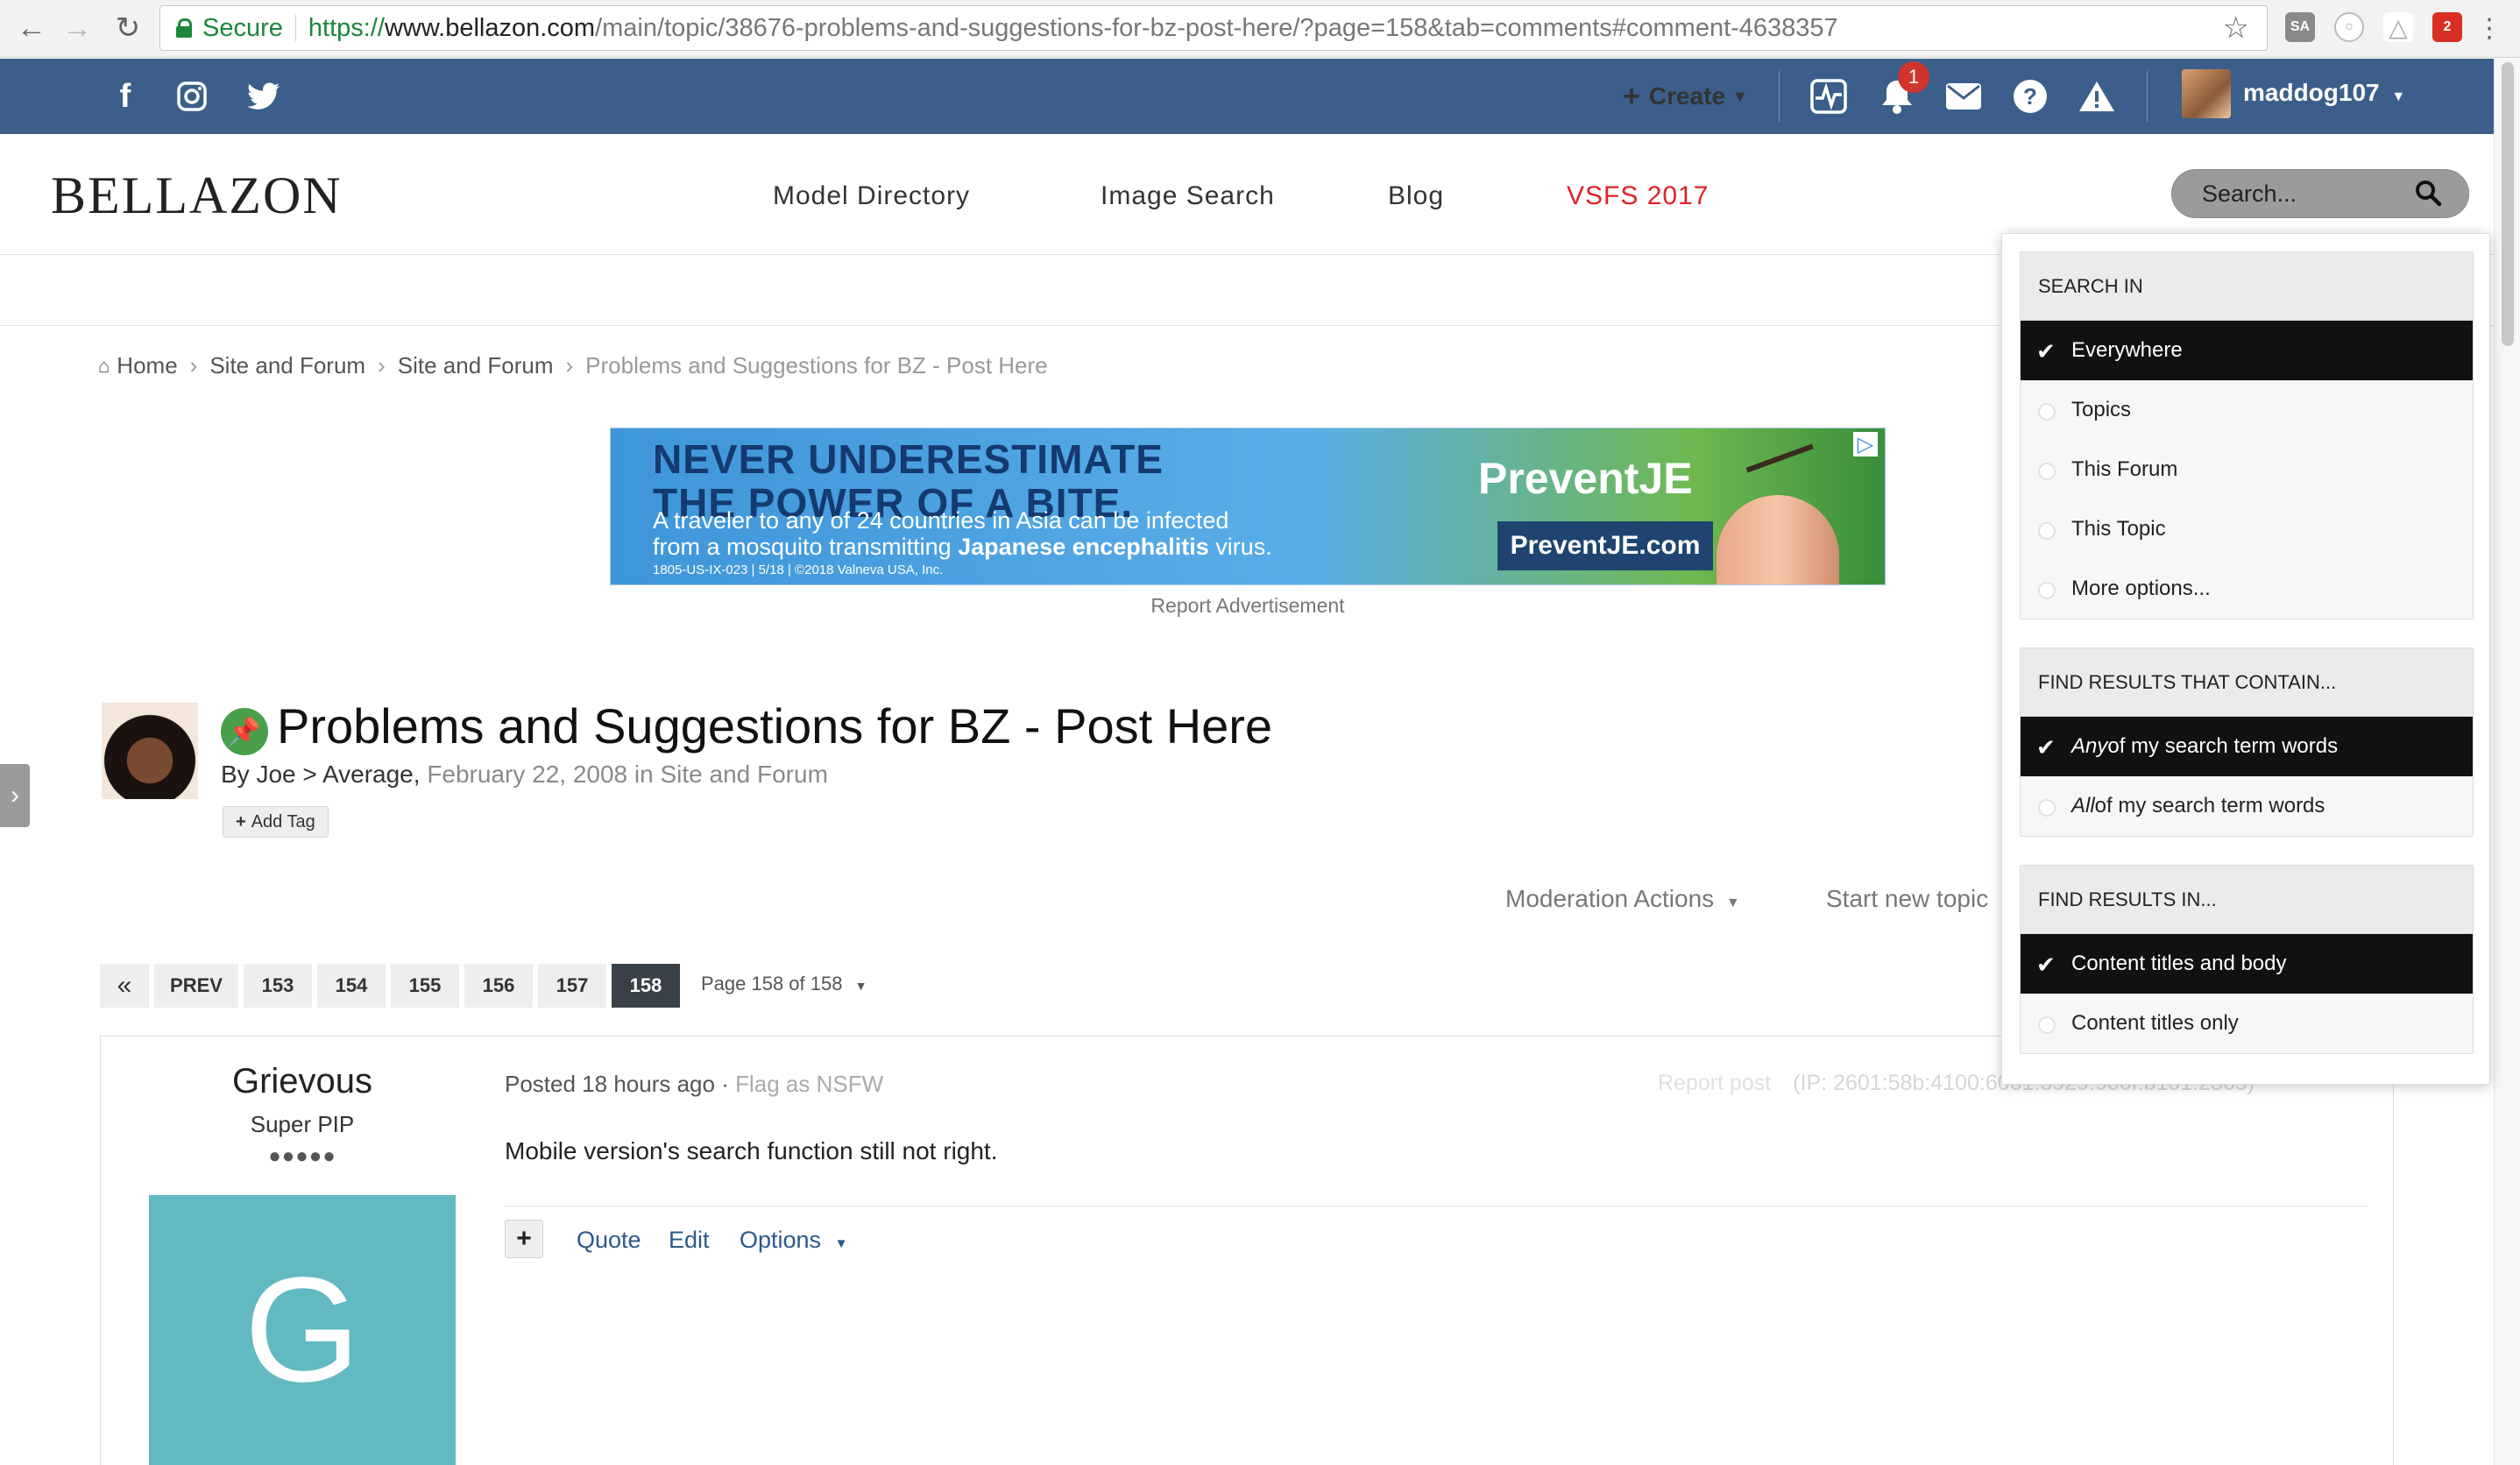 Image resolution: width=2520 pixels, height=1465 pixels. What do you see at coordinates (806, 547) in the screenshot?
I see `ad-body-line-2a: from a mosquito transmitting` at bounding box center [806, 547].